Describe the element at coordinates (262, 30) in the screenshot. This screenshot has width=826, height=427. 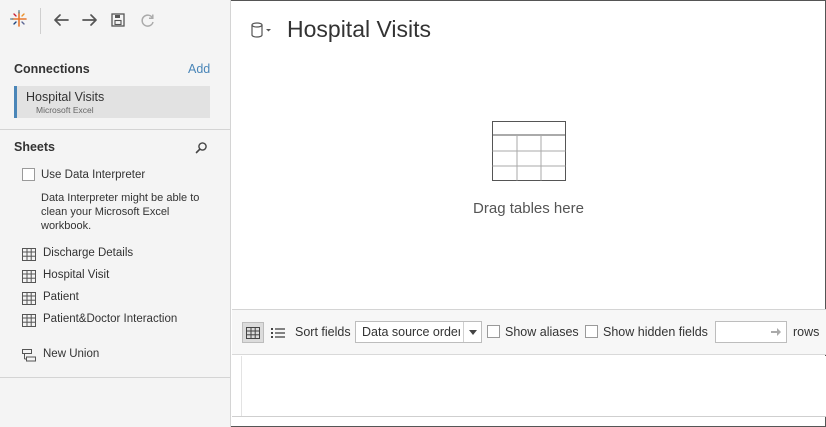
I see `datasource-cylinder-icon` at that location.